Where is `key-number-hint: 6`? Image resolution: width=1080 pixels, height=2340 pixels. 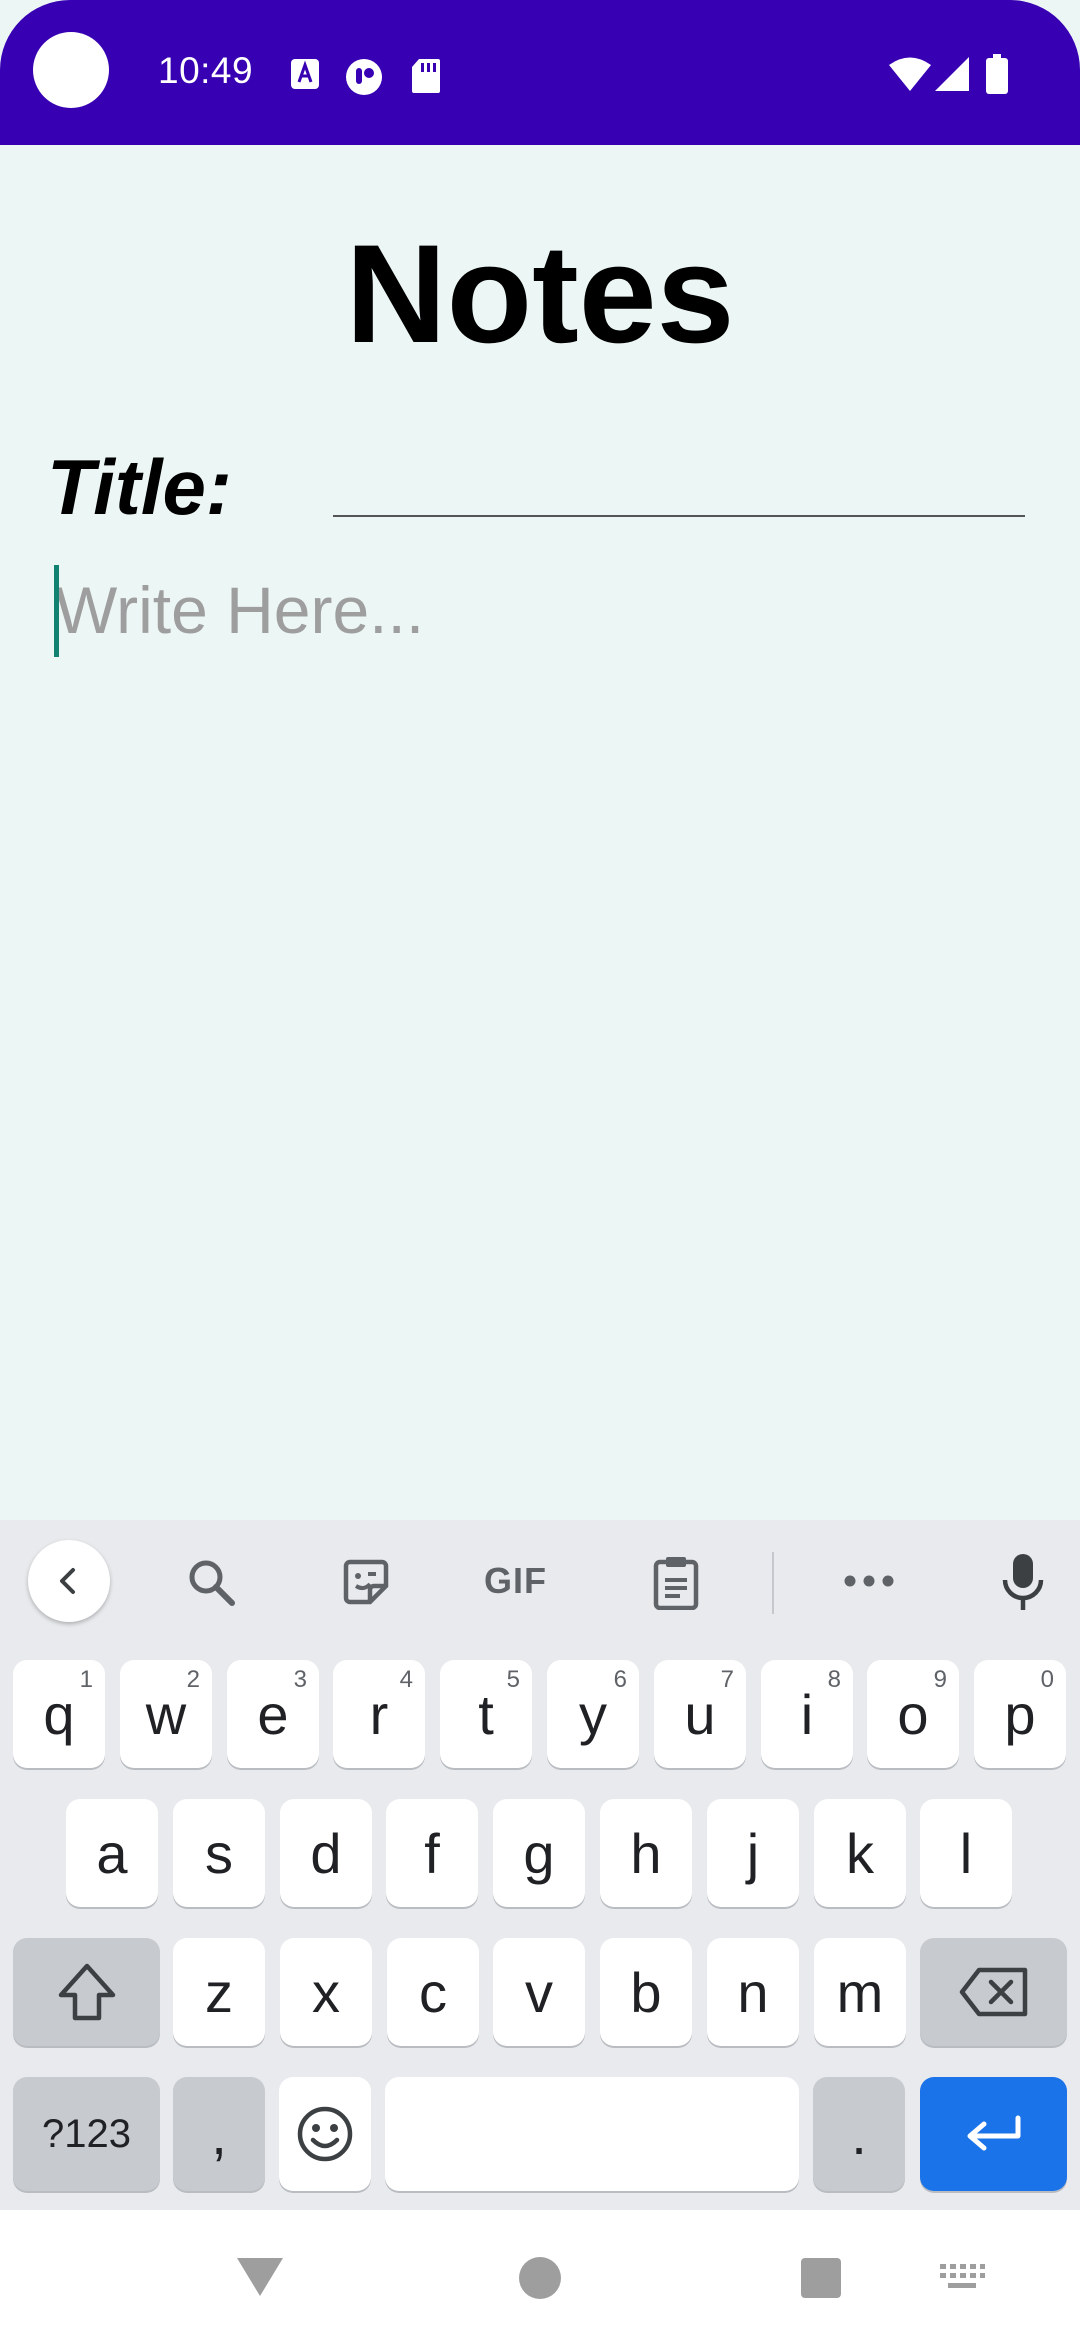
key-number-hint: 6 is located at coordinates (620, 1679).